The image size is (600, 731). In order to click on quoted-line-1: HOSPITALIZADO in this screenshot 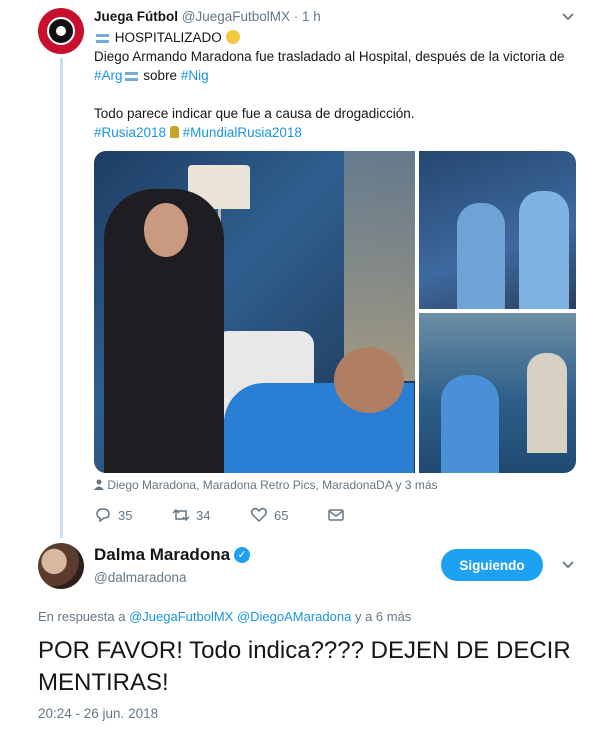, I will do `click(167, 37)`.